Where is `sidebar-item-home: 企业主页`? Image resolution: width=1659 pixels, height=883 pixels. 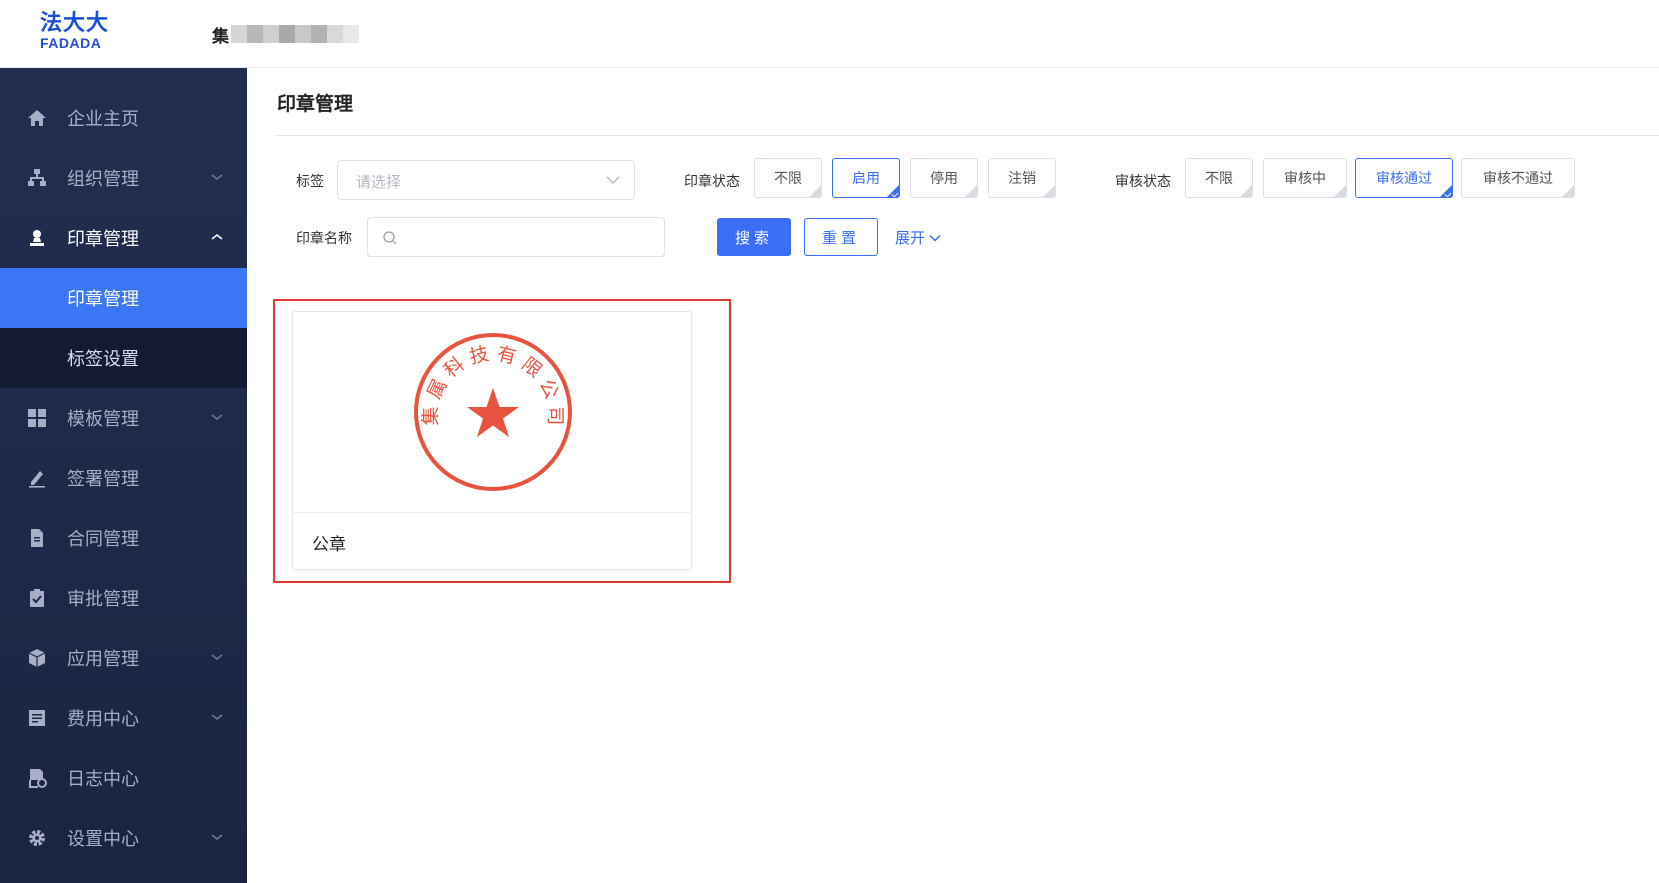 sidebar-item-home: 企业主页 is located at coordinates (123, 118).